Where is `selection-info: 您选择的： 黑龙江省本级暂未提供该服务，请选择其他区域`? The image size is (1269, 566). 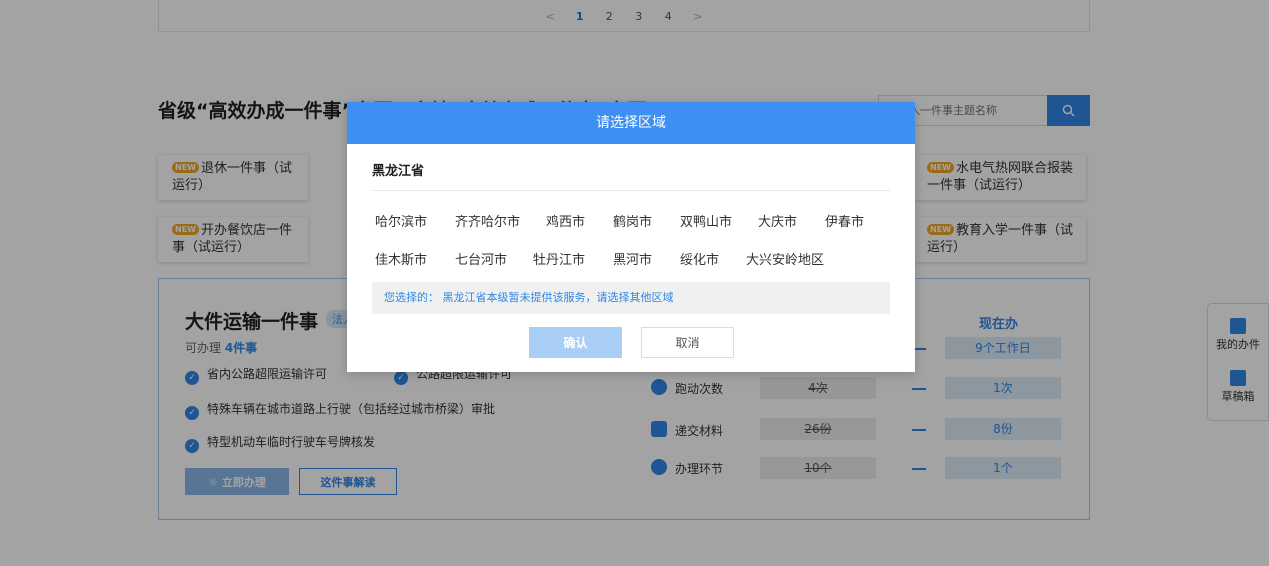
selection-info: 您选择的： 黑龙江省本级暂未提供该服务，请选择其他区域 is located at coordinates (631, 298).